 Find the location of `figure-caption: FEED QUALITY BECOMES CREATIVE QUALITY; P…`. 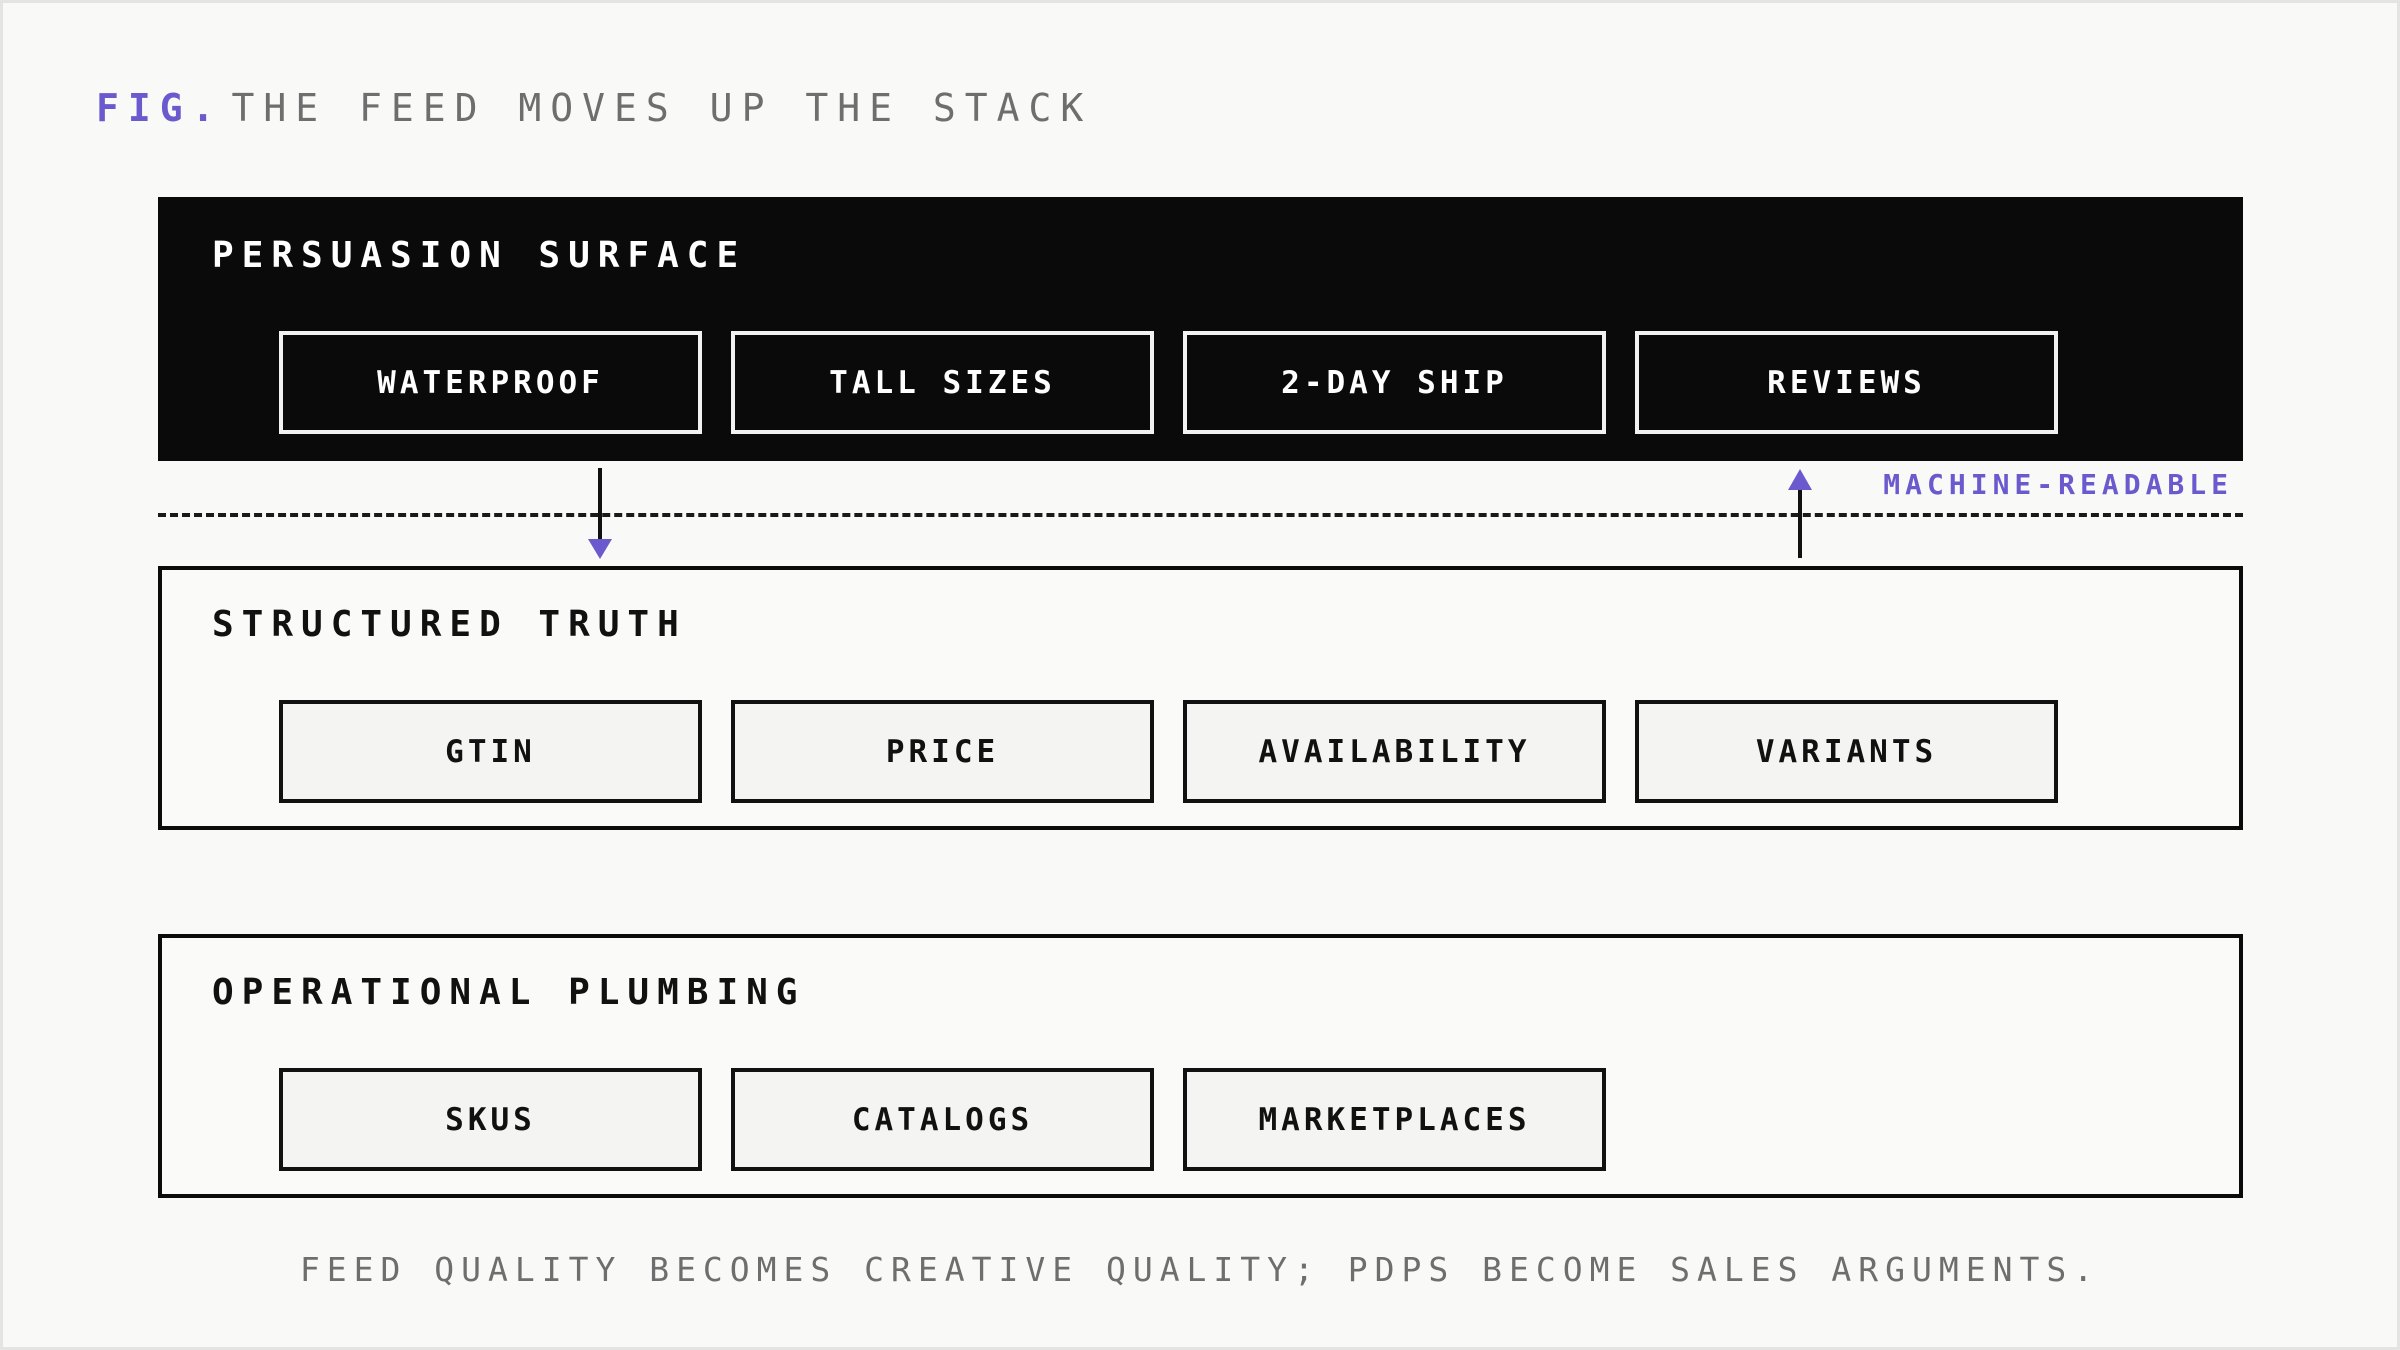

figure-caption: FEED QUALITY BECOMES CREATIVE QUALITY; P… is located at coordinates (1200, 1269).